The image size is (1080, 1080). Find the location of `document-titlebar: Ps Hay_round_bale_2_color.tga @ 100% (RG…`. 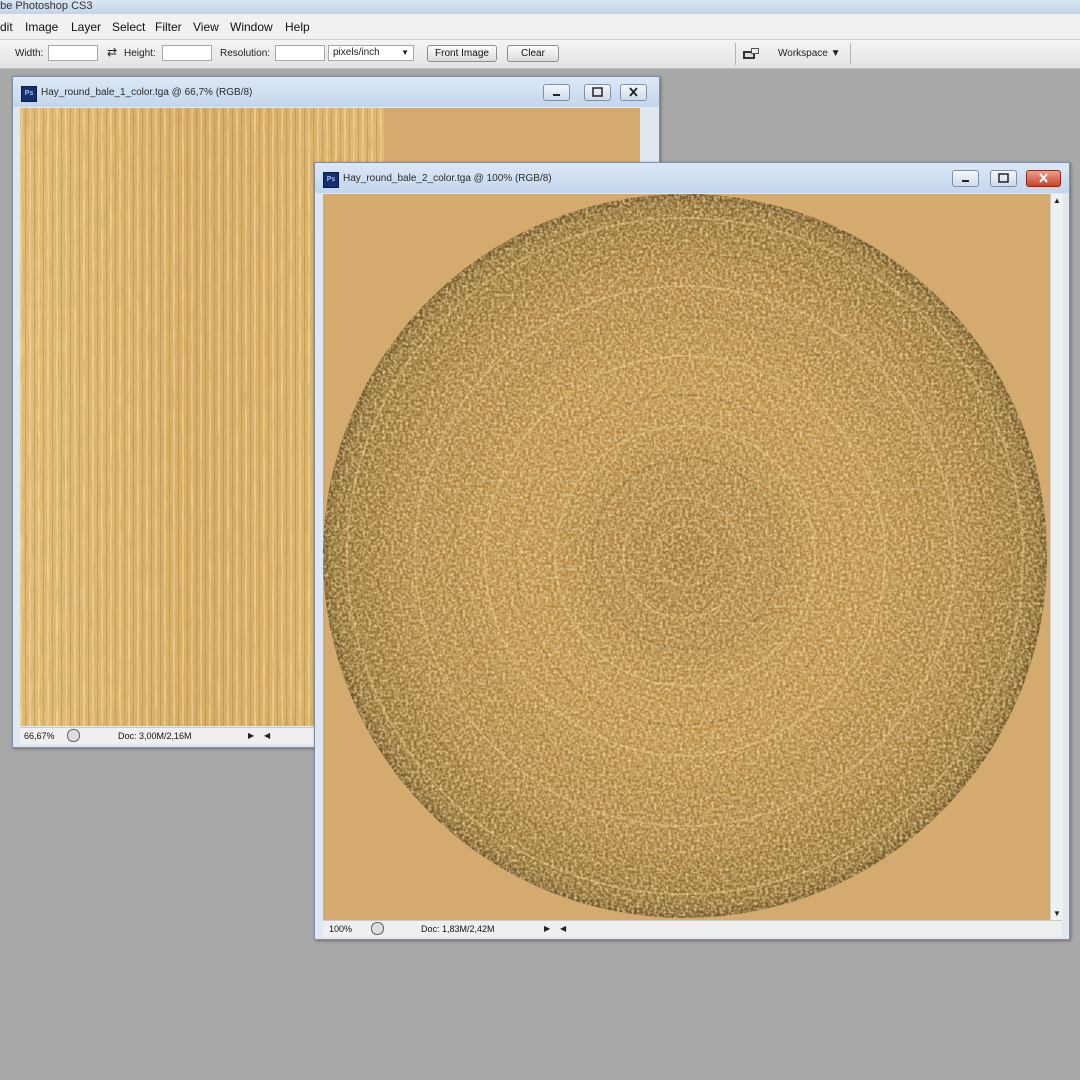

document-titlebar: Ps Hay_round_bale_2_color.tga @ 100% (RG… is located at coordinates (692, 178).